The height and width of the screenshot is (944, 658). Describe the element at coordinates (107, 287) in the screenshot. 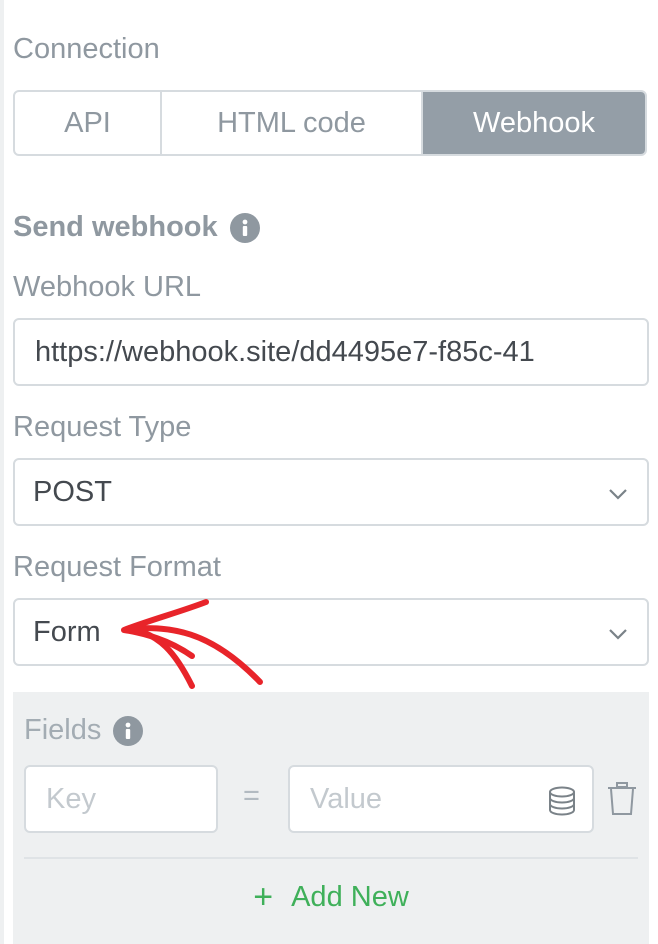

I see `webhook-url-label: Webhook URL` at that location.